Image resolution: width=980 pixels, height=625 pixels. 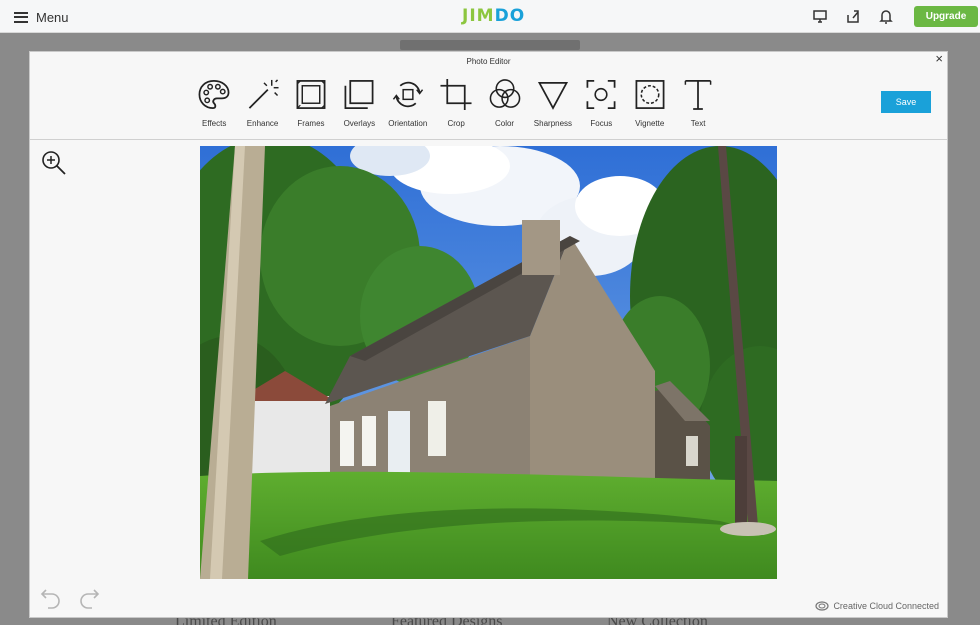 I want to click on top-bar: Menu JIMDO Upgrade, so click(x=490, y=16).